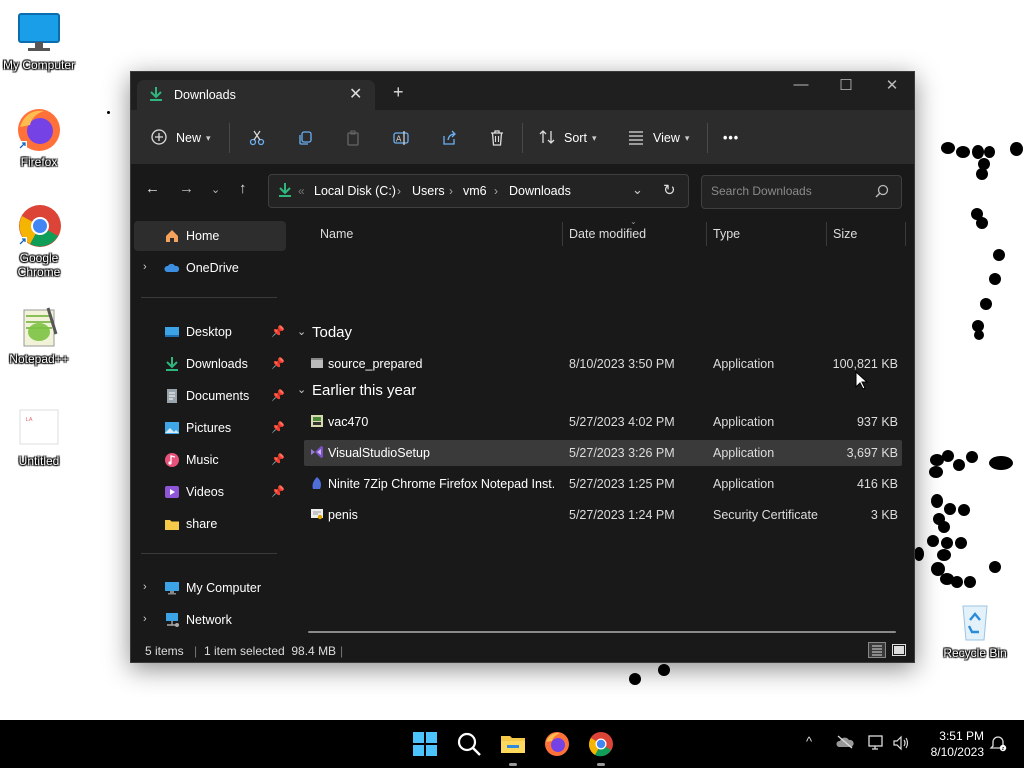  What do you see at coordinates (899, 651) in the screenshot?
I see `tiles-view-icon` at bounding box center [899, 651].